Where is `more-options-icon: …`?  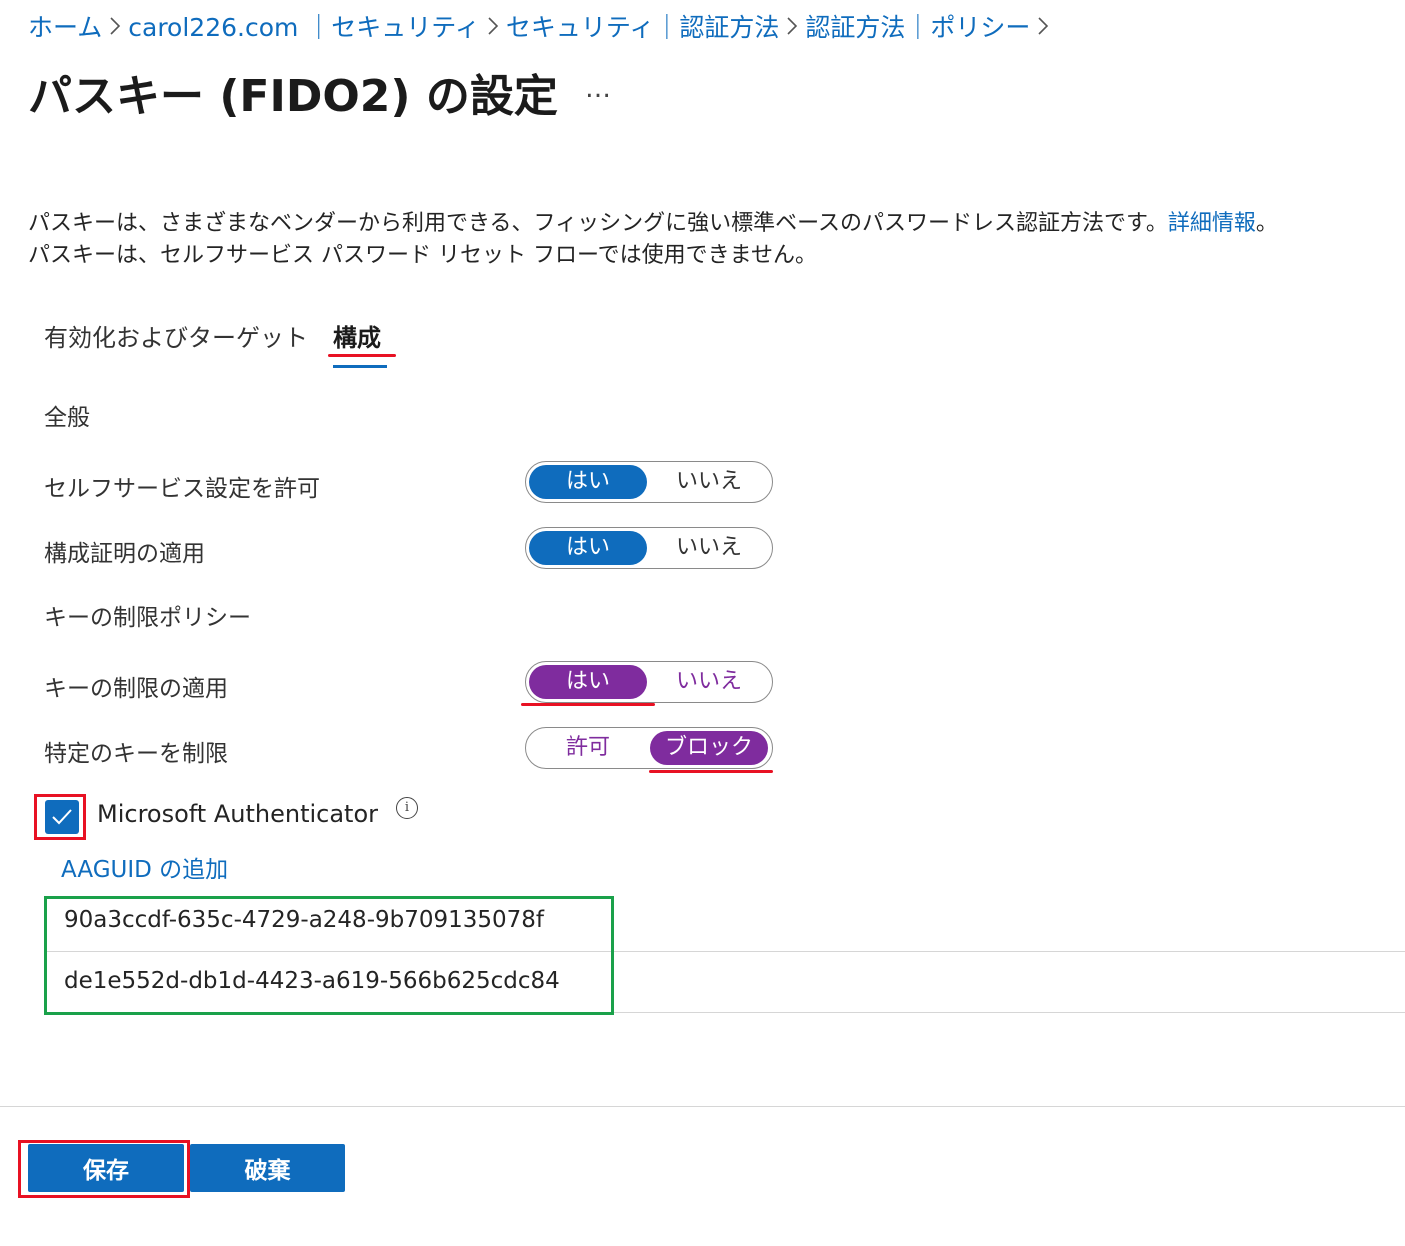
more-options-icon: … is located at coordinates (598, 89).